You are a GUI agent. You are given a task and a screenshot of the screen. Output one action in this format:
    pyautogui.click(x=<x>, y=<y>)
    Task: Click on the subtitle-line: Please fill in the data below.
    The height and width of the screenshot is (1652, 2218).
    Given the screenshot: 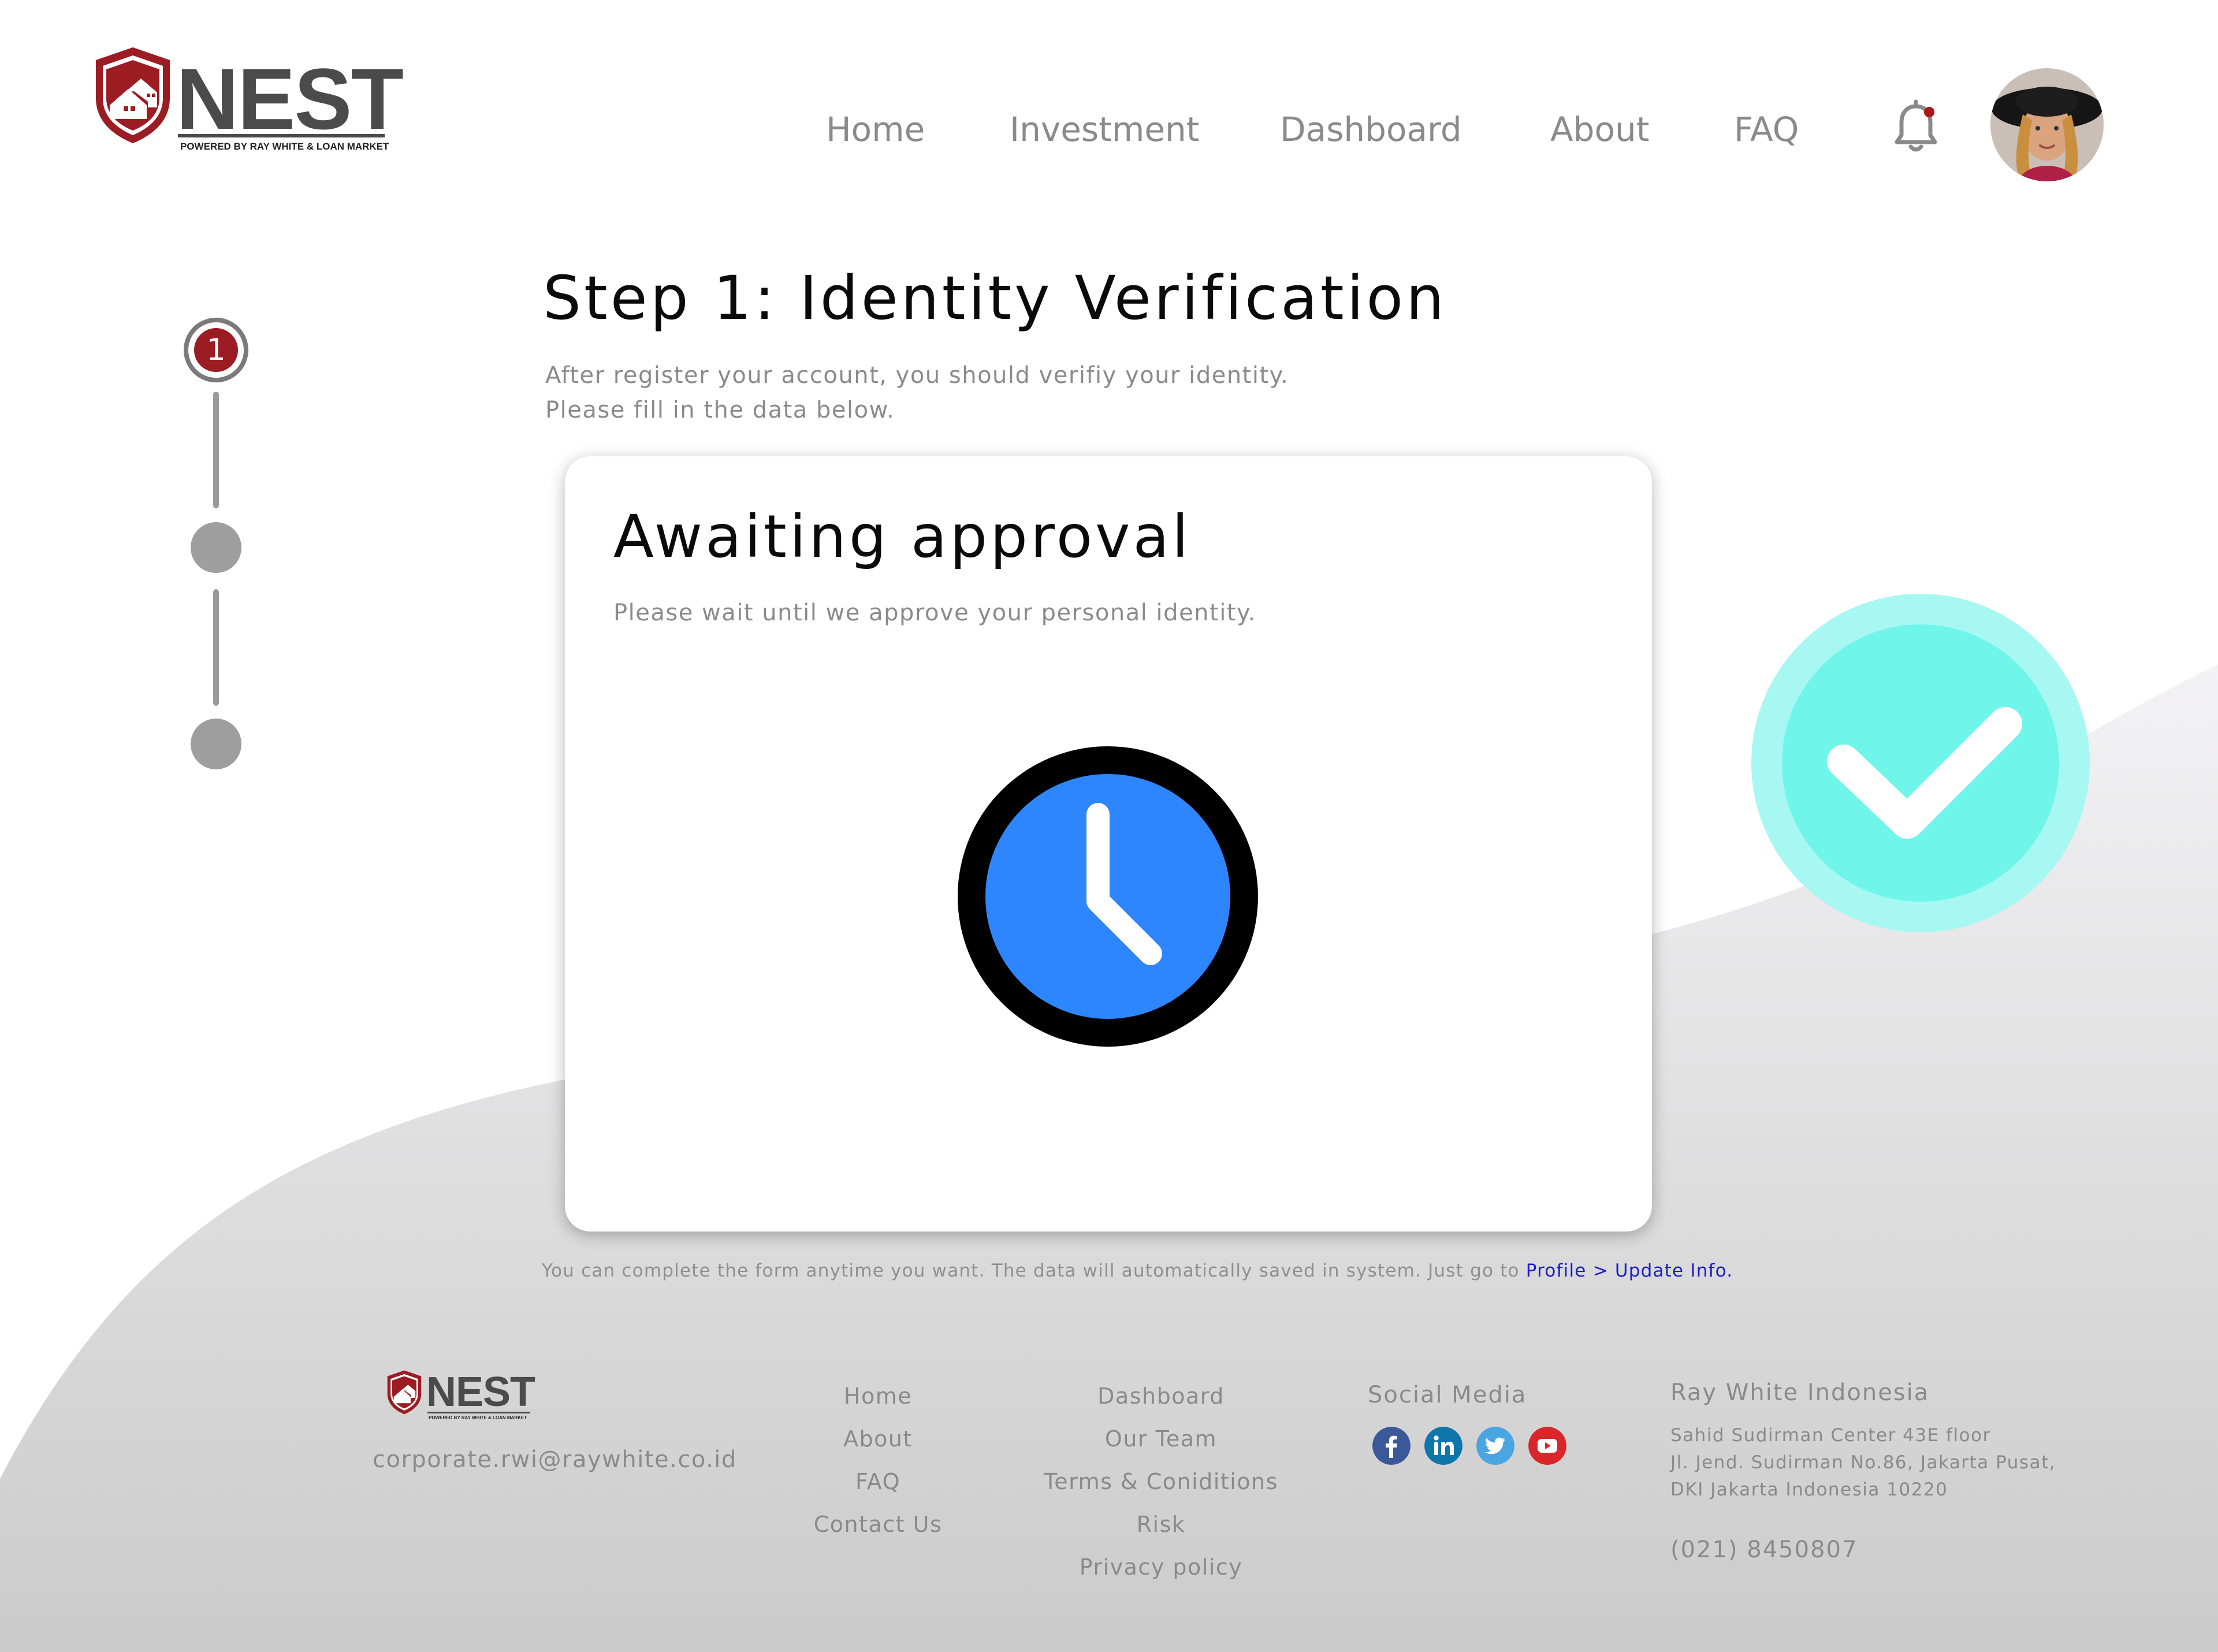 What is the action you would take?
    pyautogui.click(x=720, y=410)
    